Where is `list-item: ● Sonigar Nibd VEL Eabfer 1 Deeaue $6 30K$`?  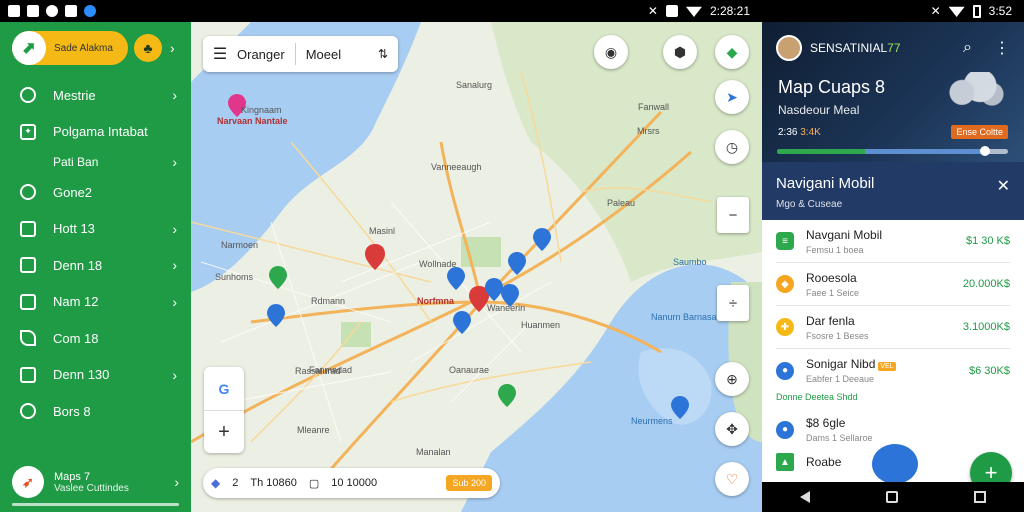
list-item: ● Sonigar Nibd VEL Eabfer 1 Deeaue $6 30K$ is located at coordinates (893, 370).